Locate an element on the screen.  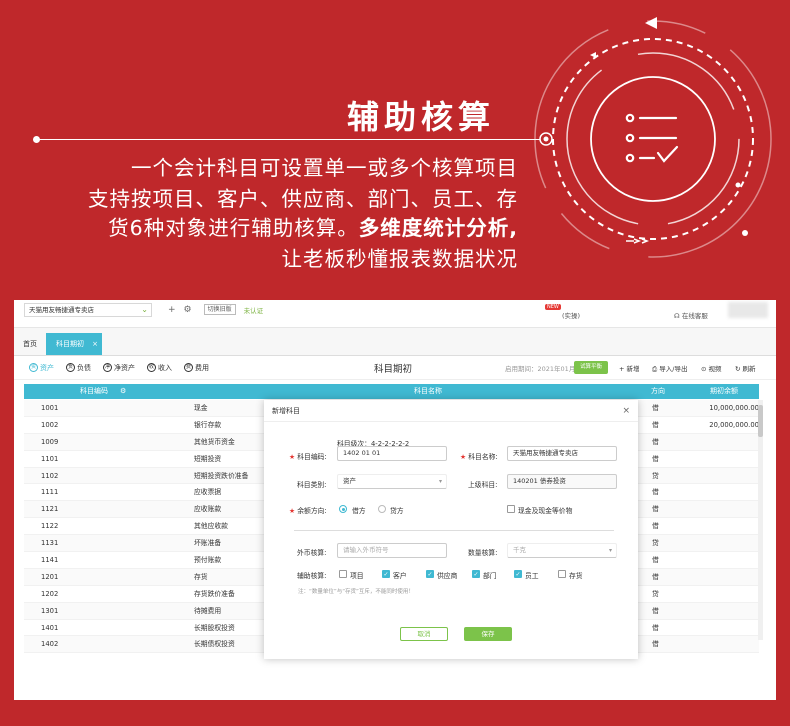
category-expense: 费费用 is located at coordinates (196, 367).